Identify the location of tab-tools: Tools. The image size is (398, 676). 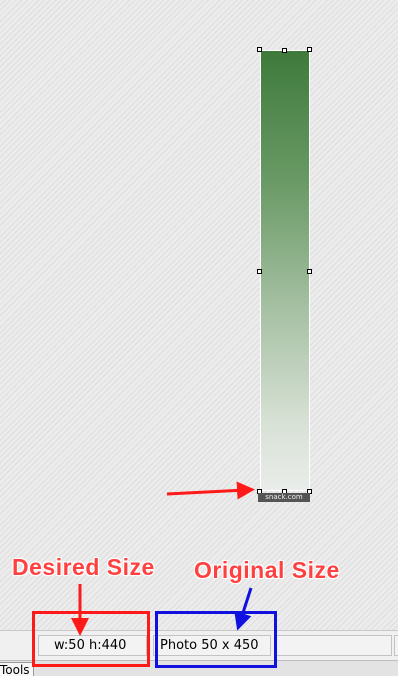
(17, 669).